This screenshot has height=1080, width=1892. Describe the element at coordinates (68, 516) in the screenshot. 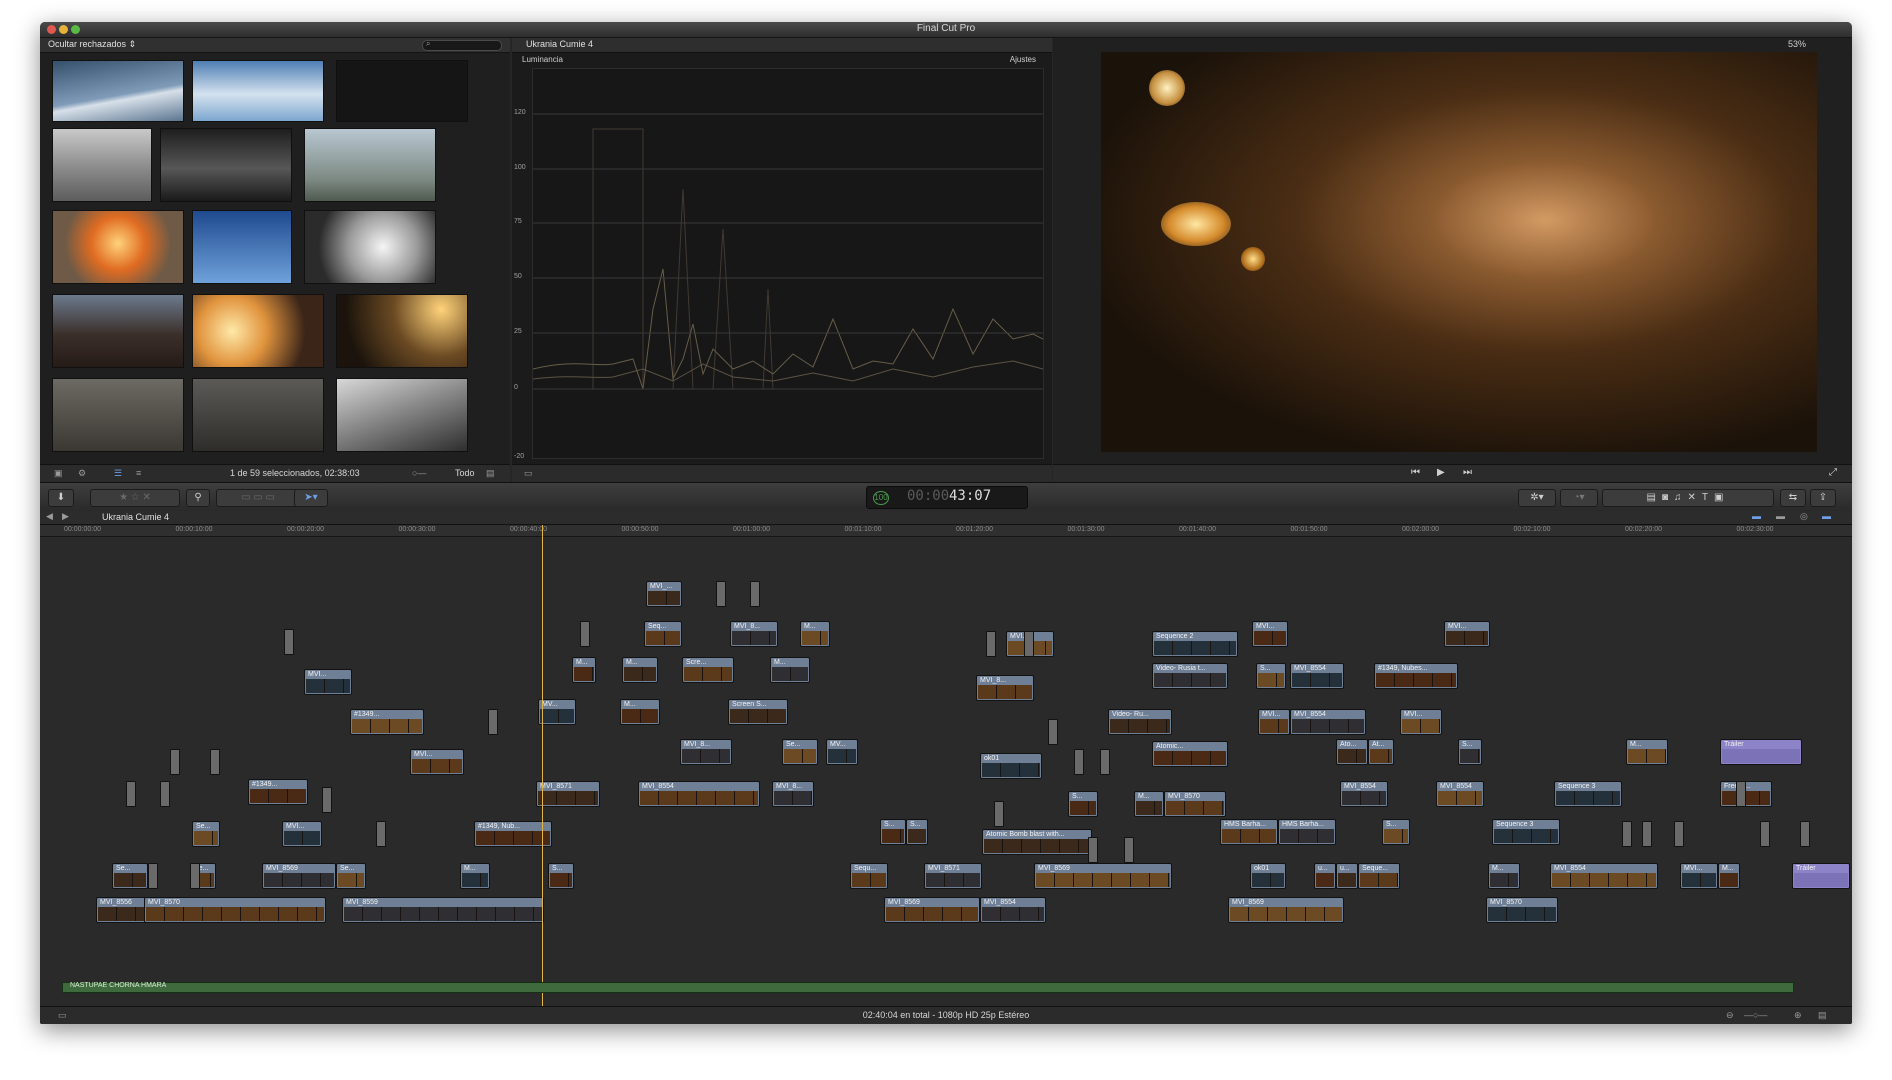

I see `forward-icon: ▶` at that location.